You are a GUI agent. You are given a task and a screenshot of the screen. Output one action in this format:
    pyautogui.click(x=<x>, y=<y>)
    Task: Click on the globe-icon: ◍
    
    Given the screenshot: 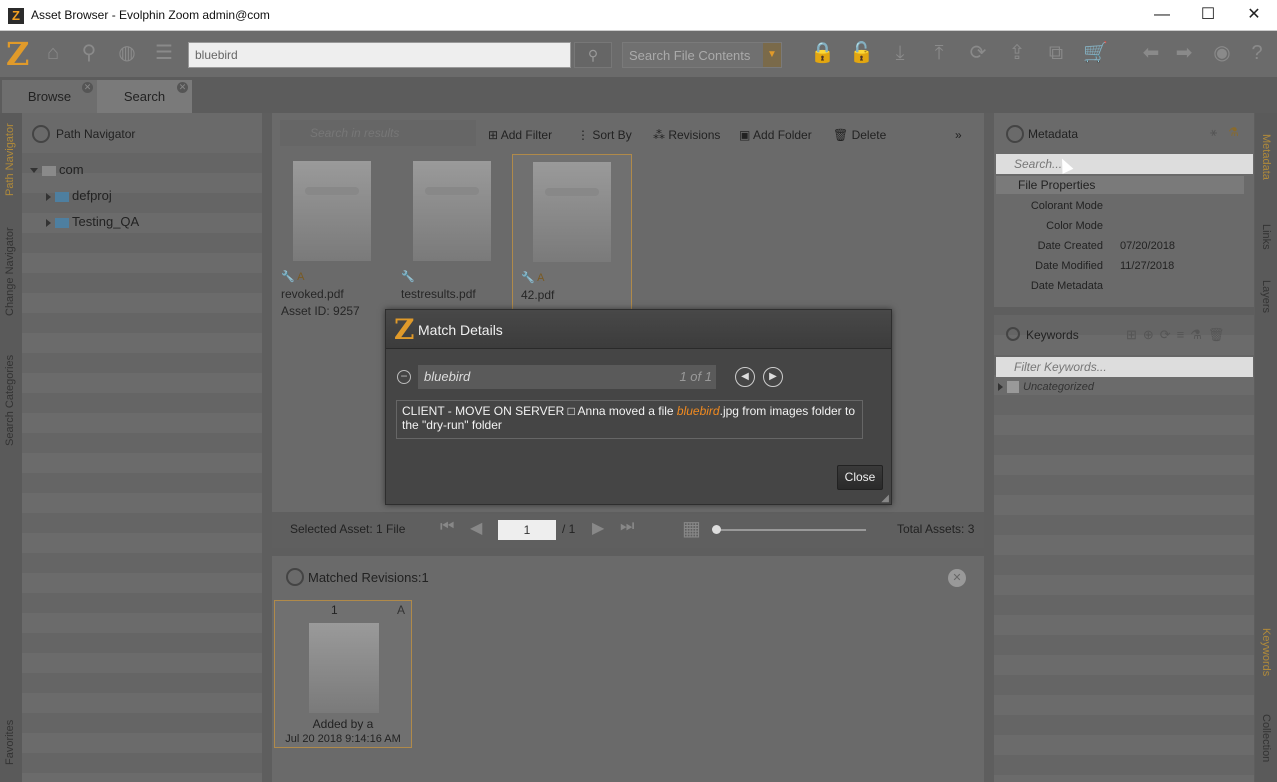 What is the action you would take?
    pyautogui.click(x=127, y=53)
    